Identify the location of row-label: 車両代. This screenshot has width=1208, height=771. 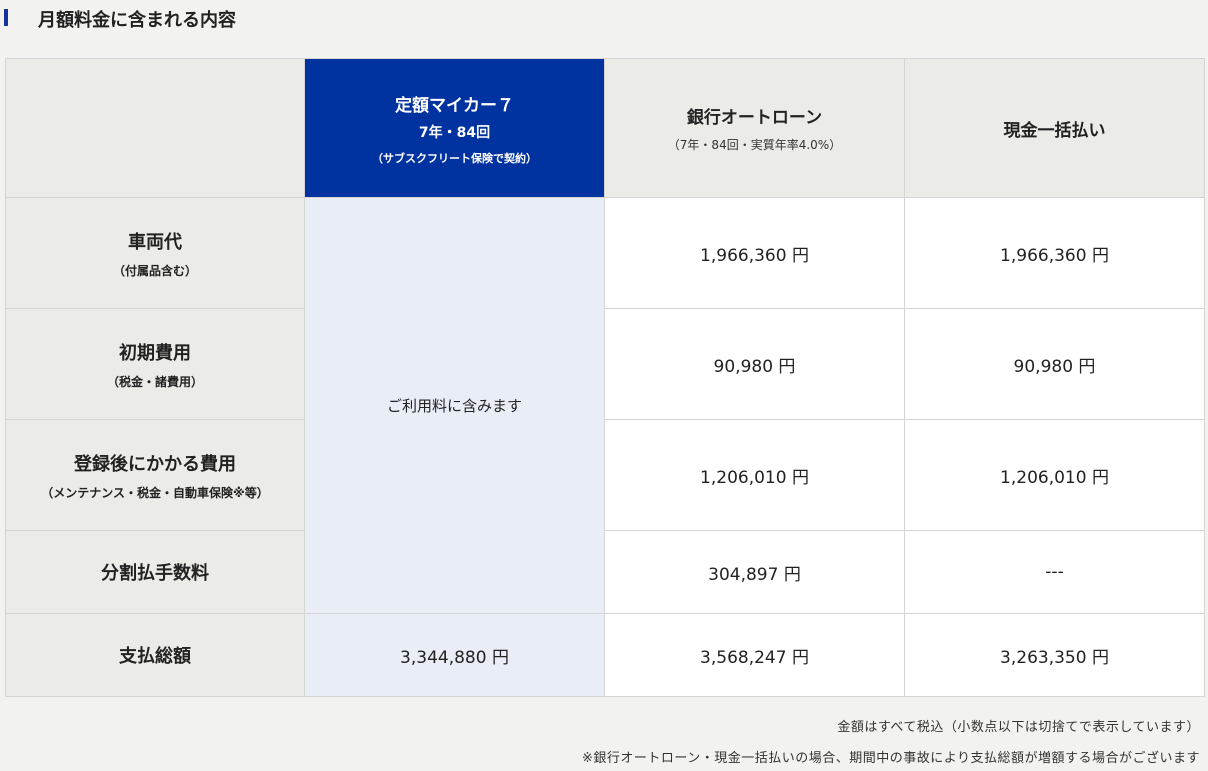
(155, 242).